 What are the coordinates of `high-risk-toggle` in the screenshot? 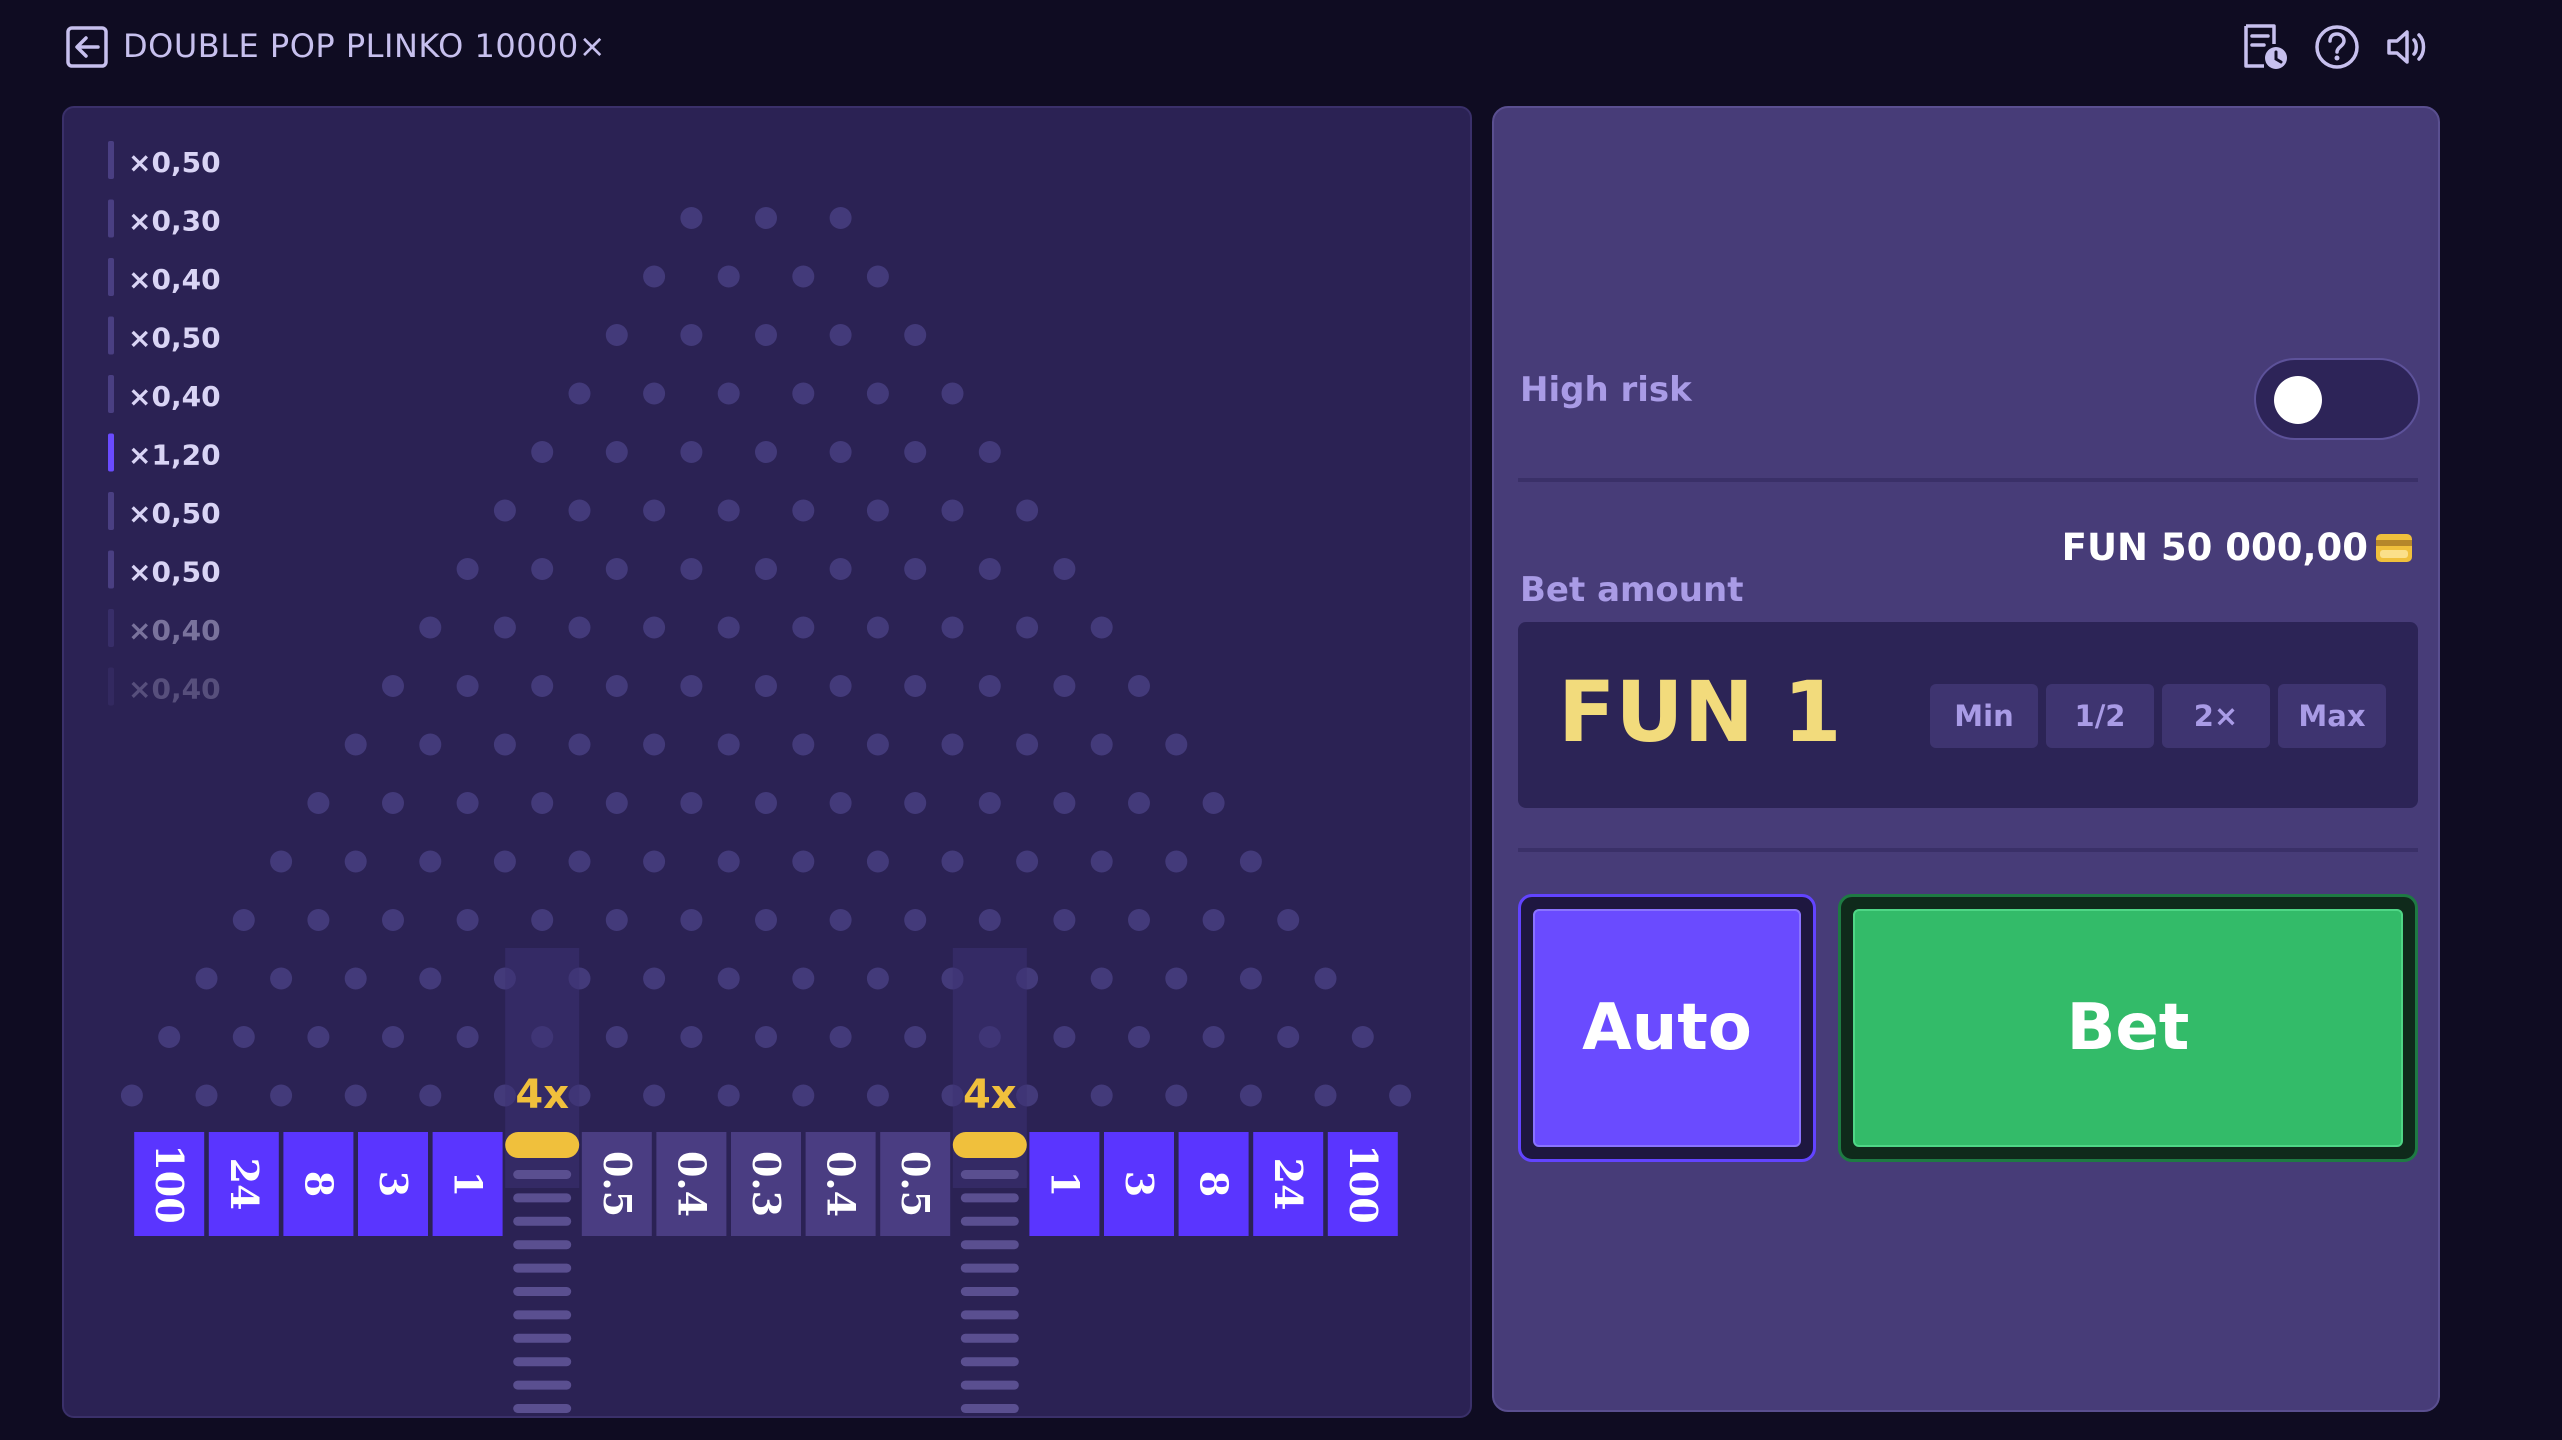 It's located at (2337, 399).